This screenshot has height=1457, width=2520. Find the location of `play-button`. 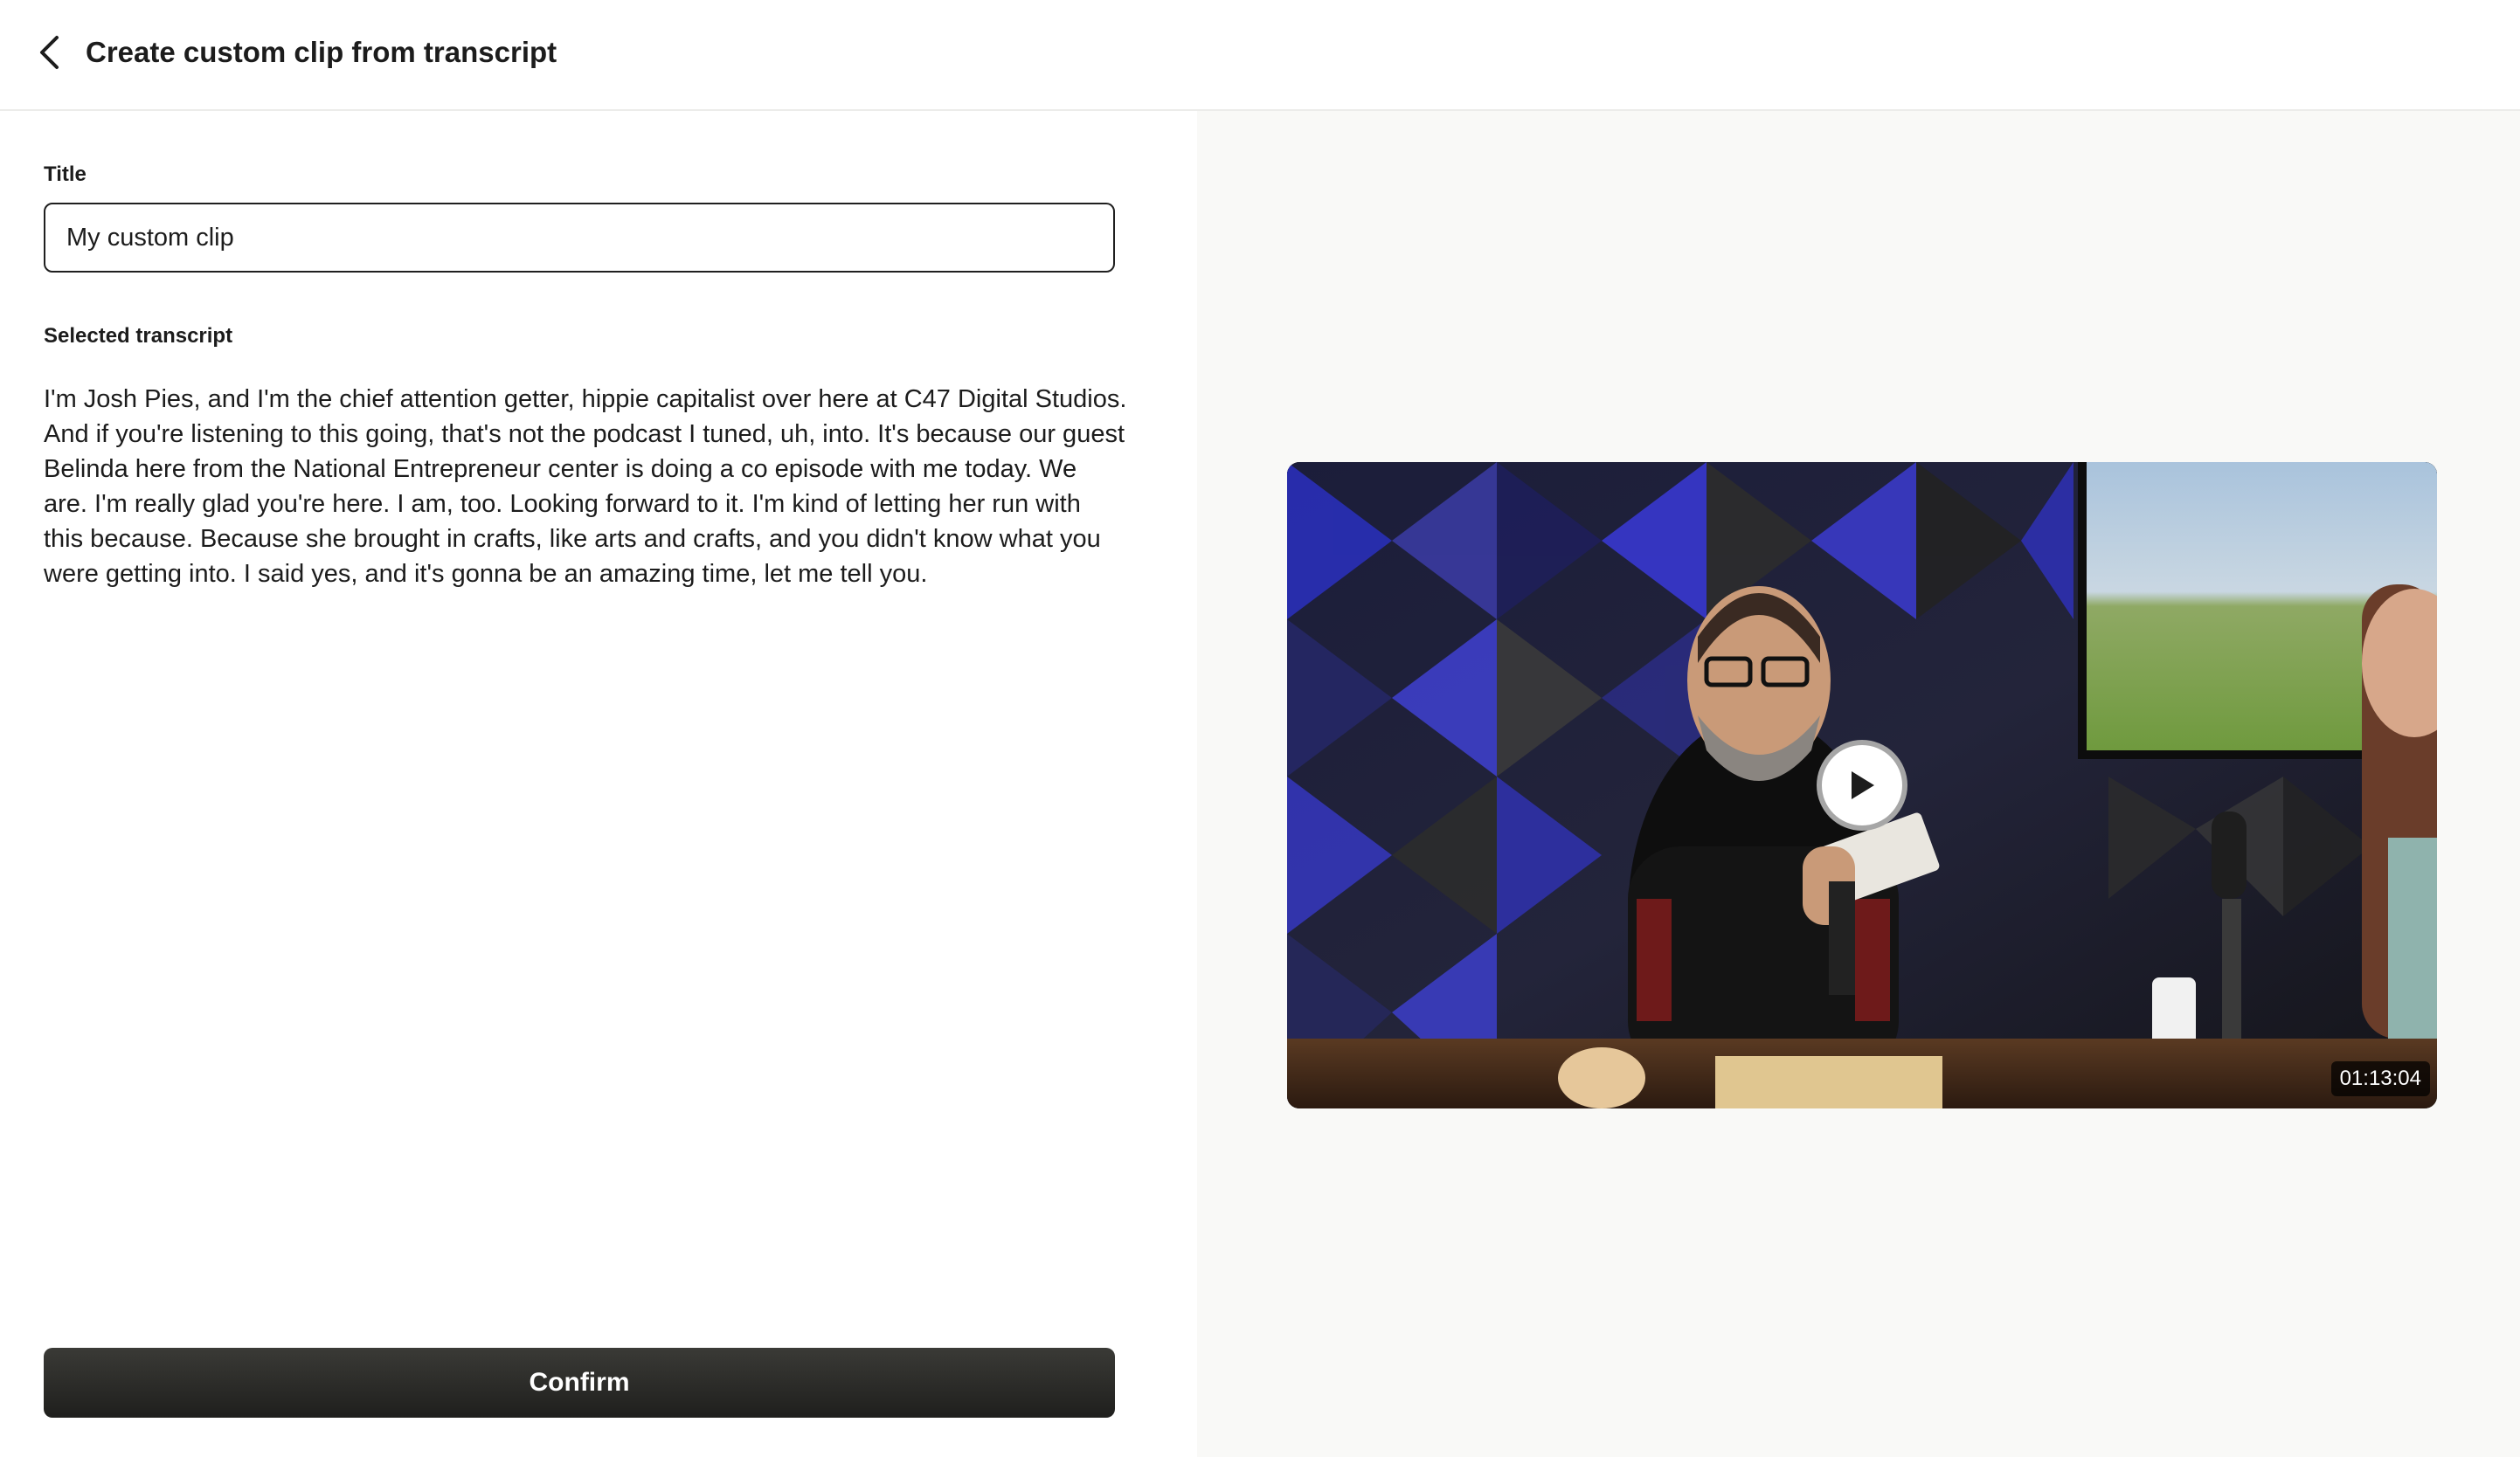

play-button is located at coordinates (1862, 785).